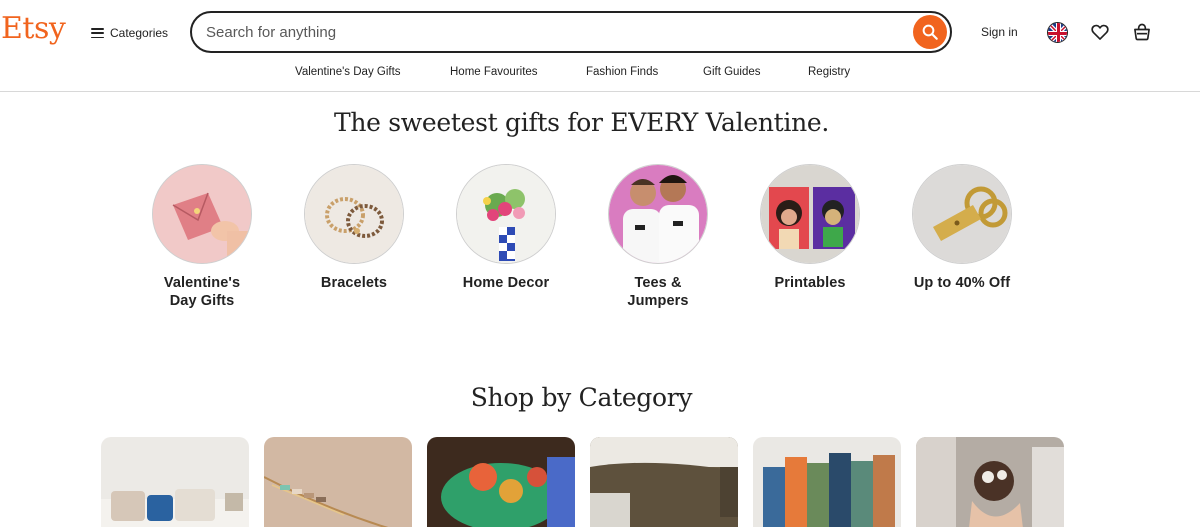 The height and width of the screenshot is (527, 1200). Describe the element at coordinates (338, 482) in the screenshot. I see `category-card-jewellery` at that location.